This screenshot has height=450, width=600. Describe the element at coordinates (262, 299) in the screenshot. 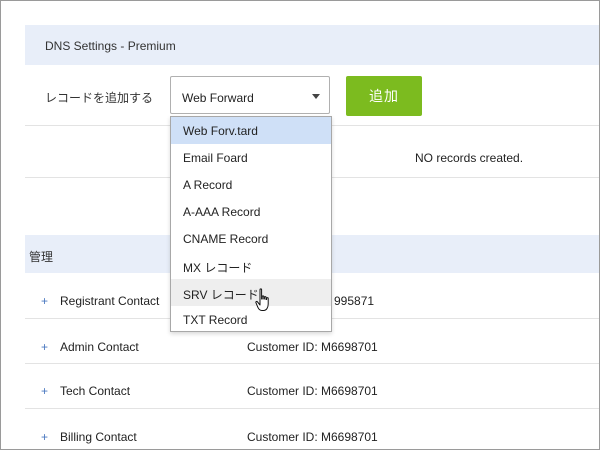

I see `hand-pointer-icon` at that location.